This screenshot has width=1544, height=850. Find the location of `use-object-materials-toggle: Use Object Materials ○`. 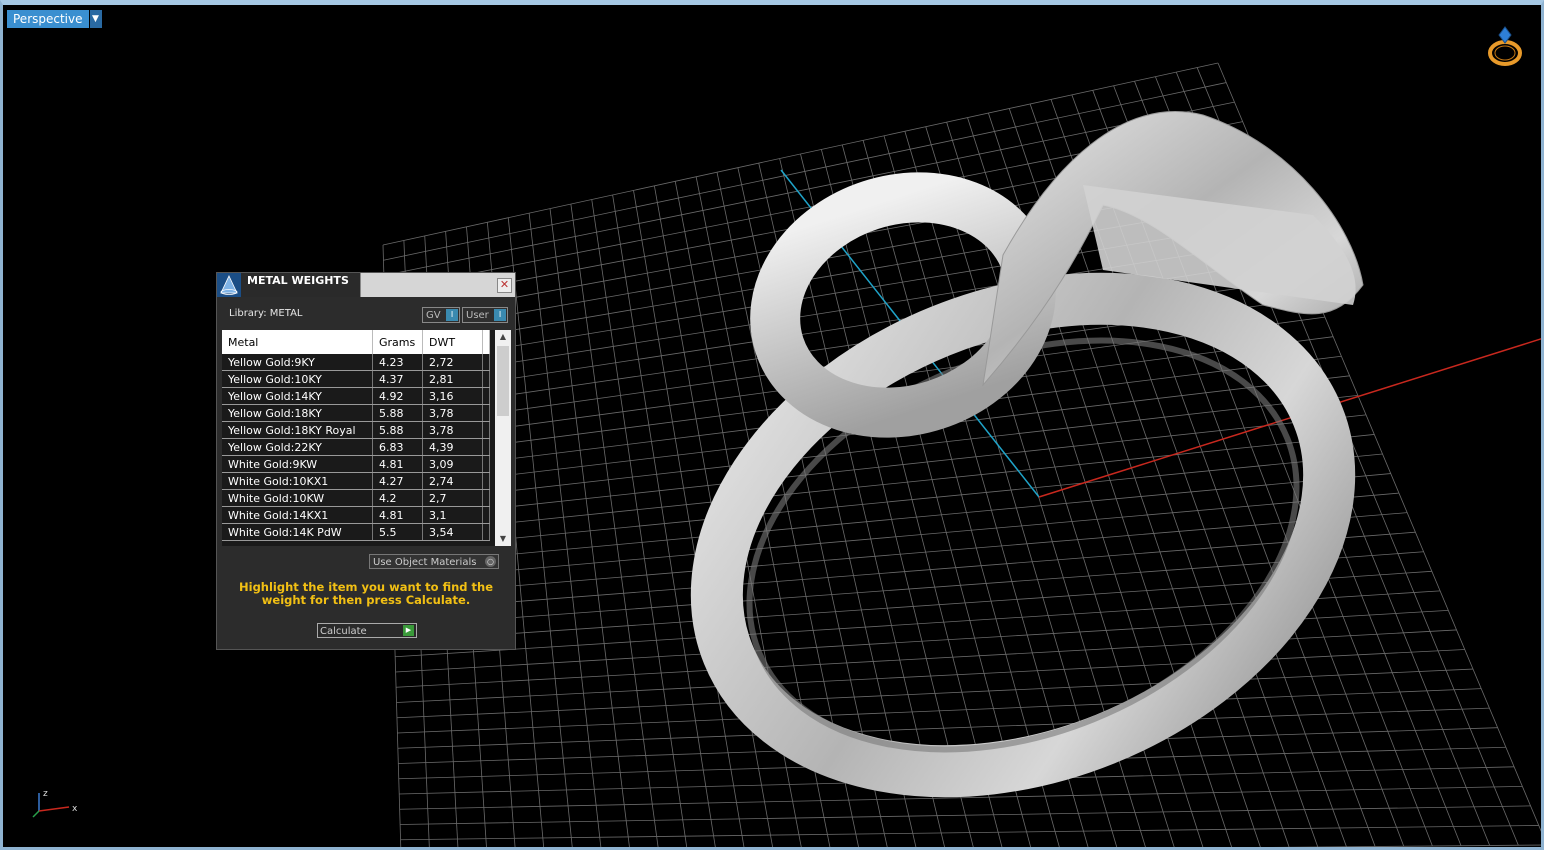

use-object-materials-toggle: Use Object Materials ○ is located at coordinates (434, 561).